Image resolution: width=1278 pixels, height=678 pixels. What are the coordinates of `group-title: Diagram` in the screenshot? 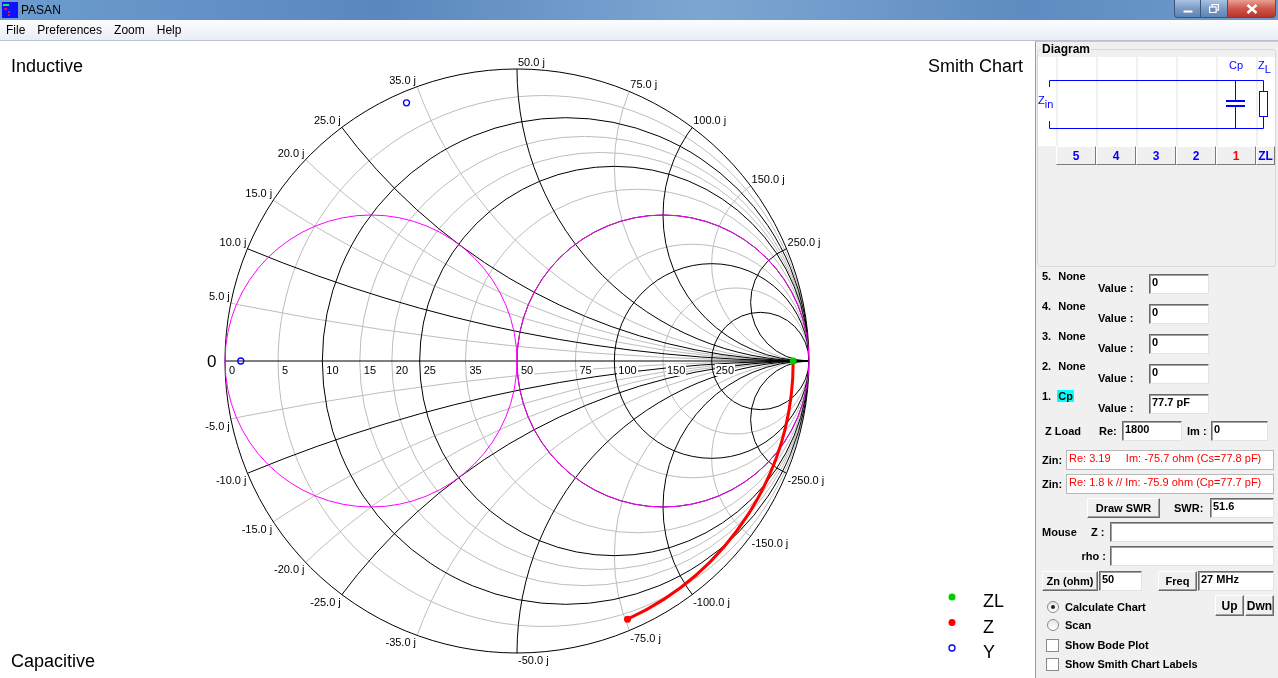 It's located at (1066, 49).